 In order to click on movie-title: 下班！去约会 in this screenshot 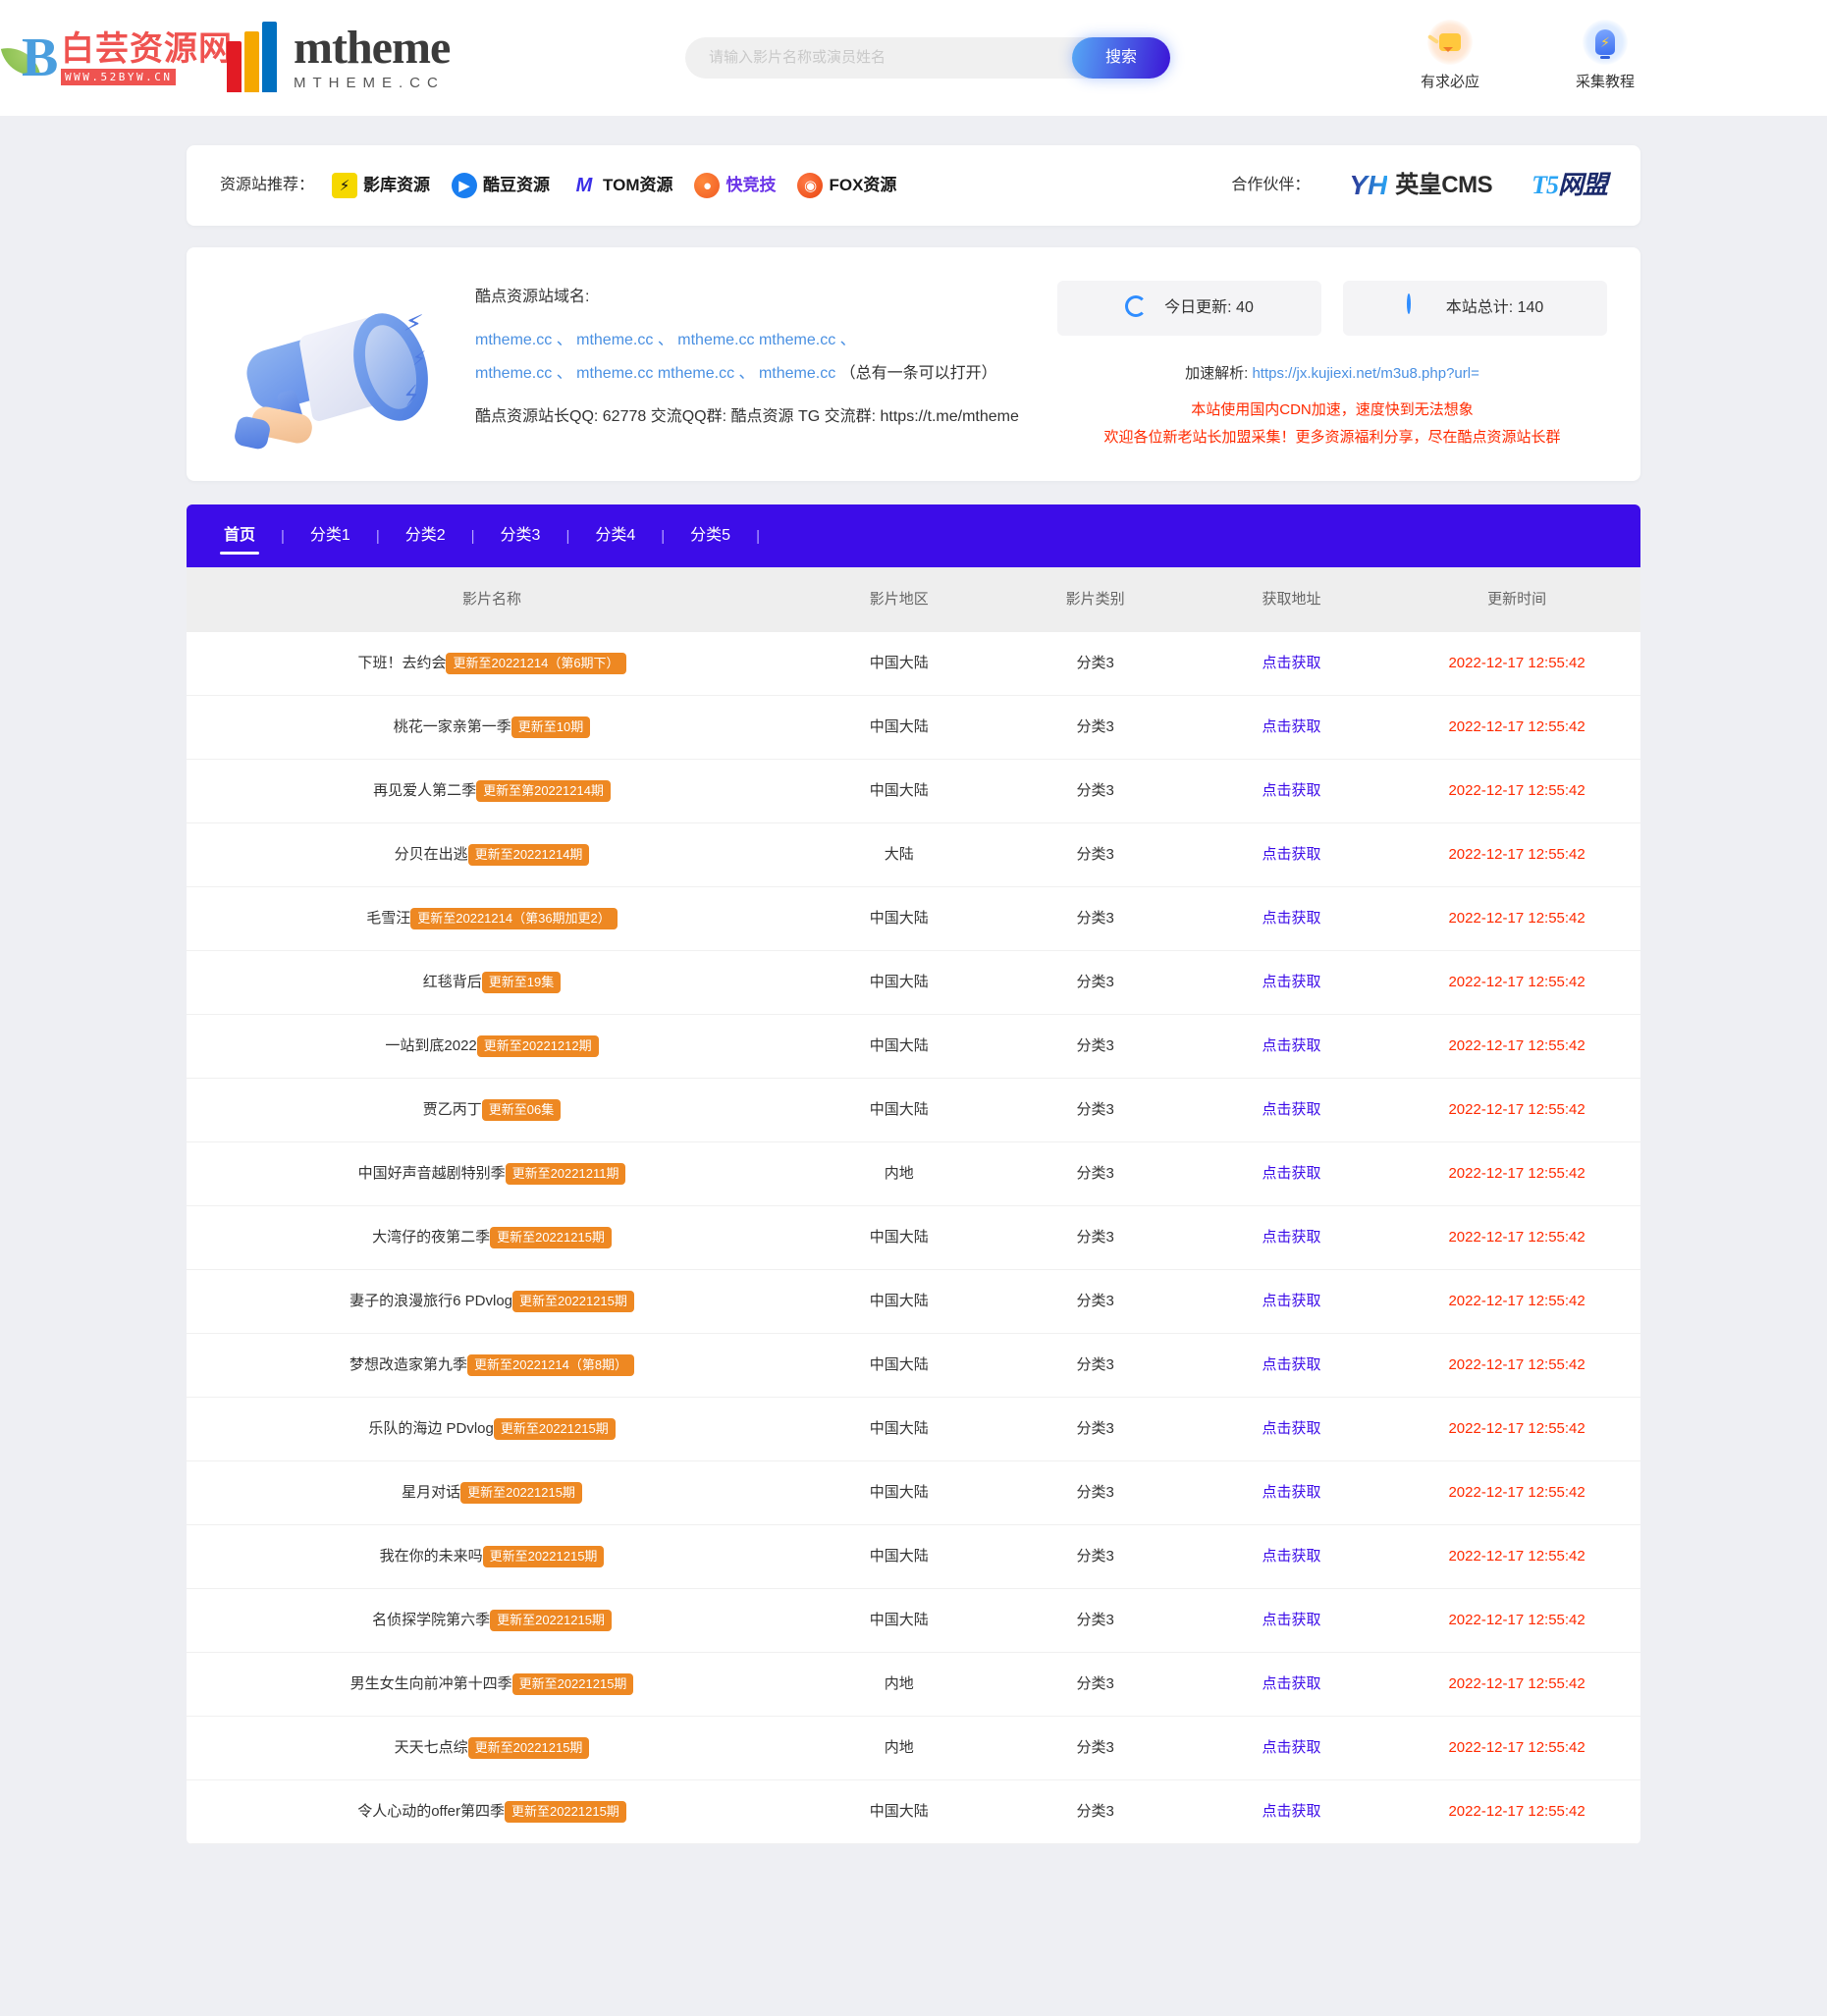, I will do `click(401, 663)`.